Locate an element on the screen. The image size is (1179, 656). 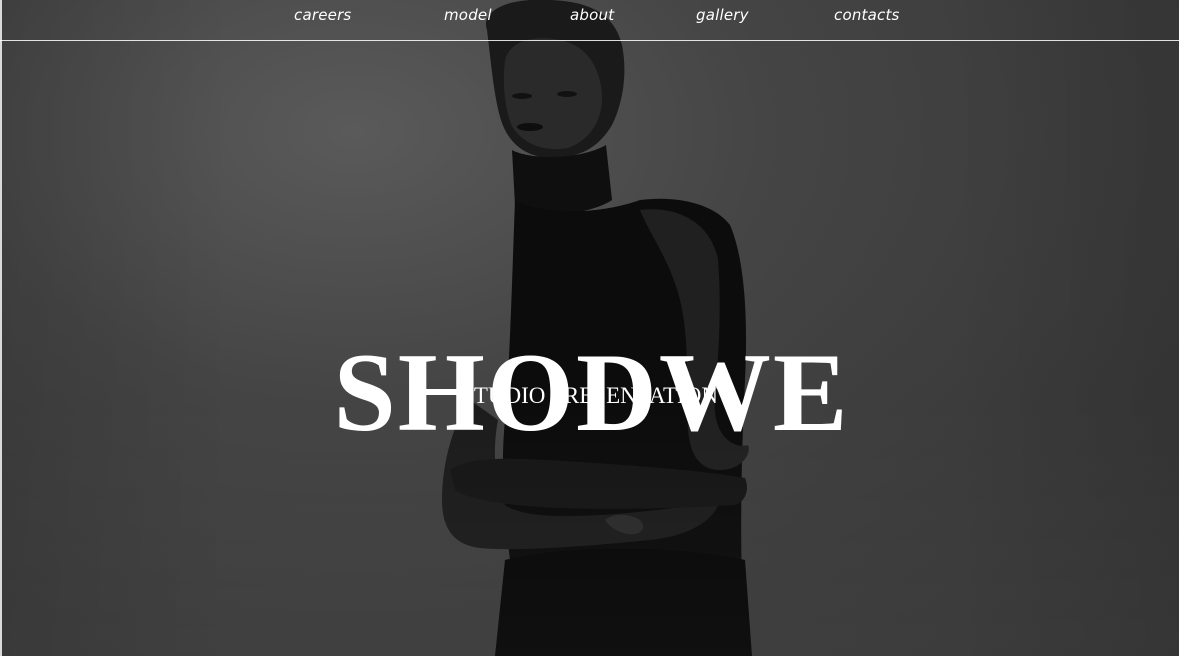
nav-link-contacts: contacts is located at coordinates (867, 15).